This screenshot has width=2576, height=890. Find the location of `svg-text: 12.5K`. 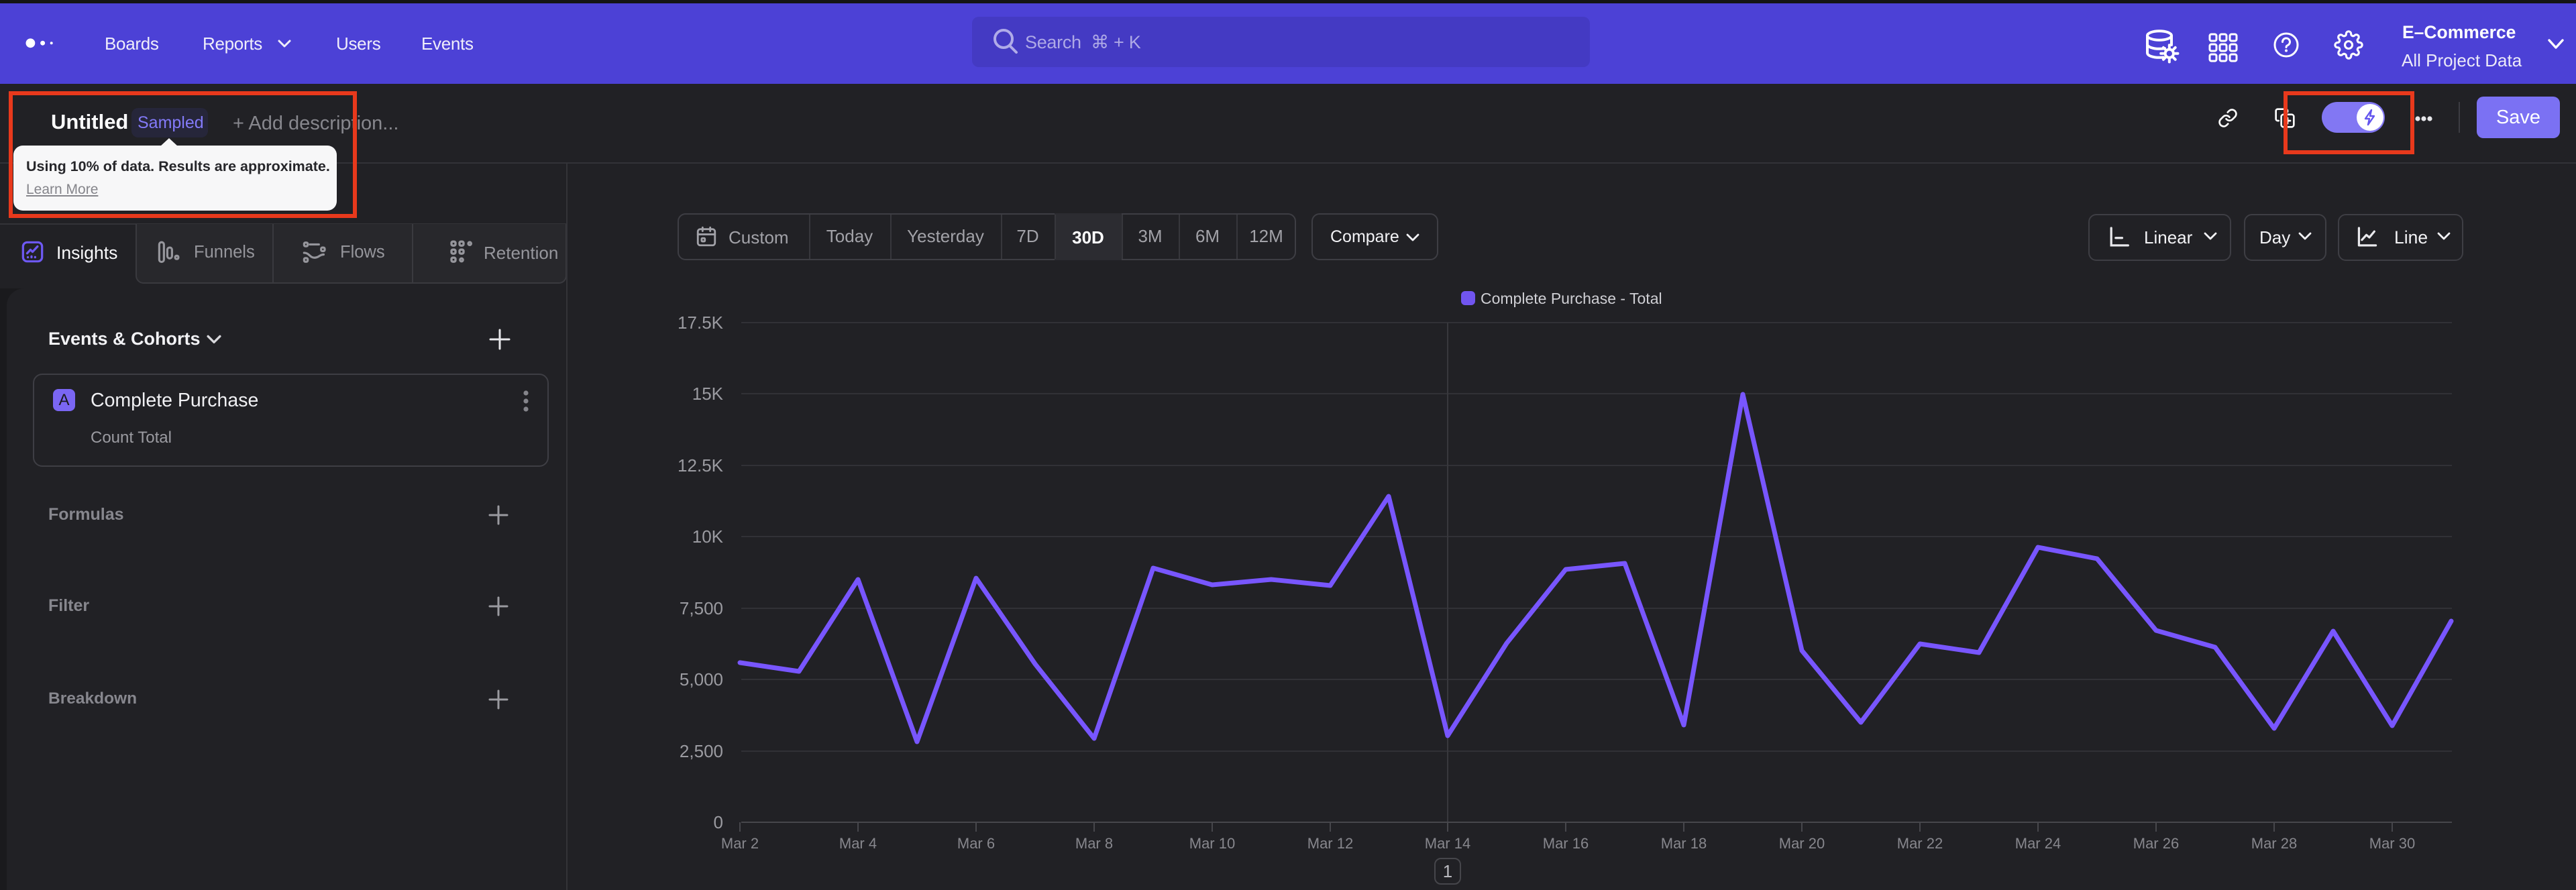

svg-text: 12.5K is located at coordinates (701, 465).